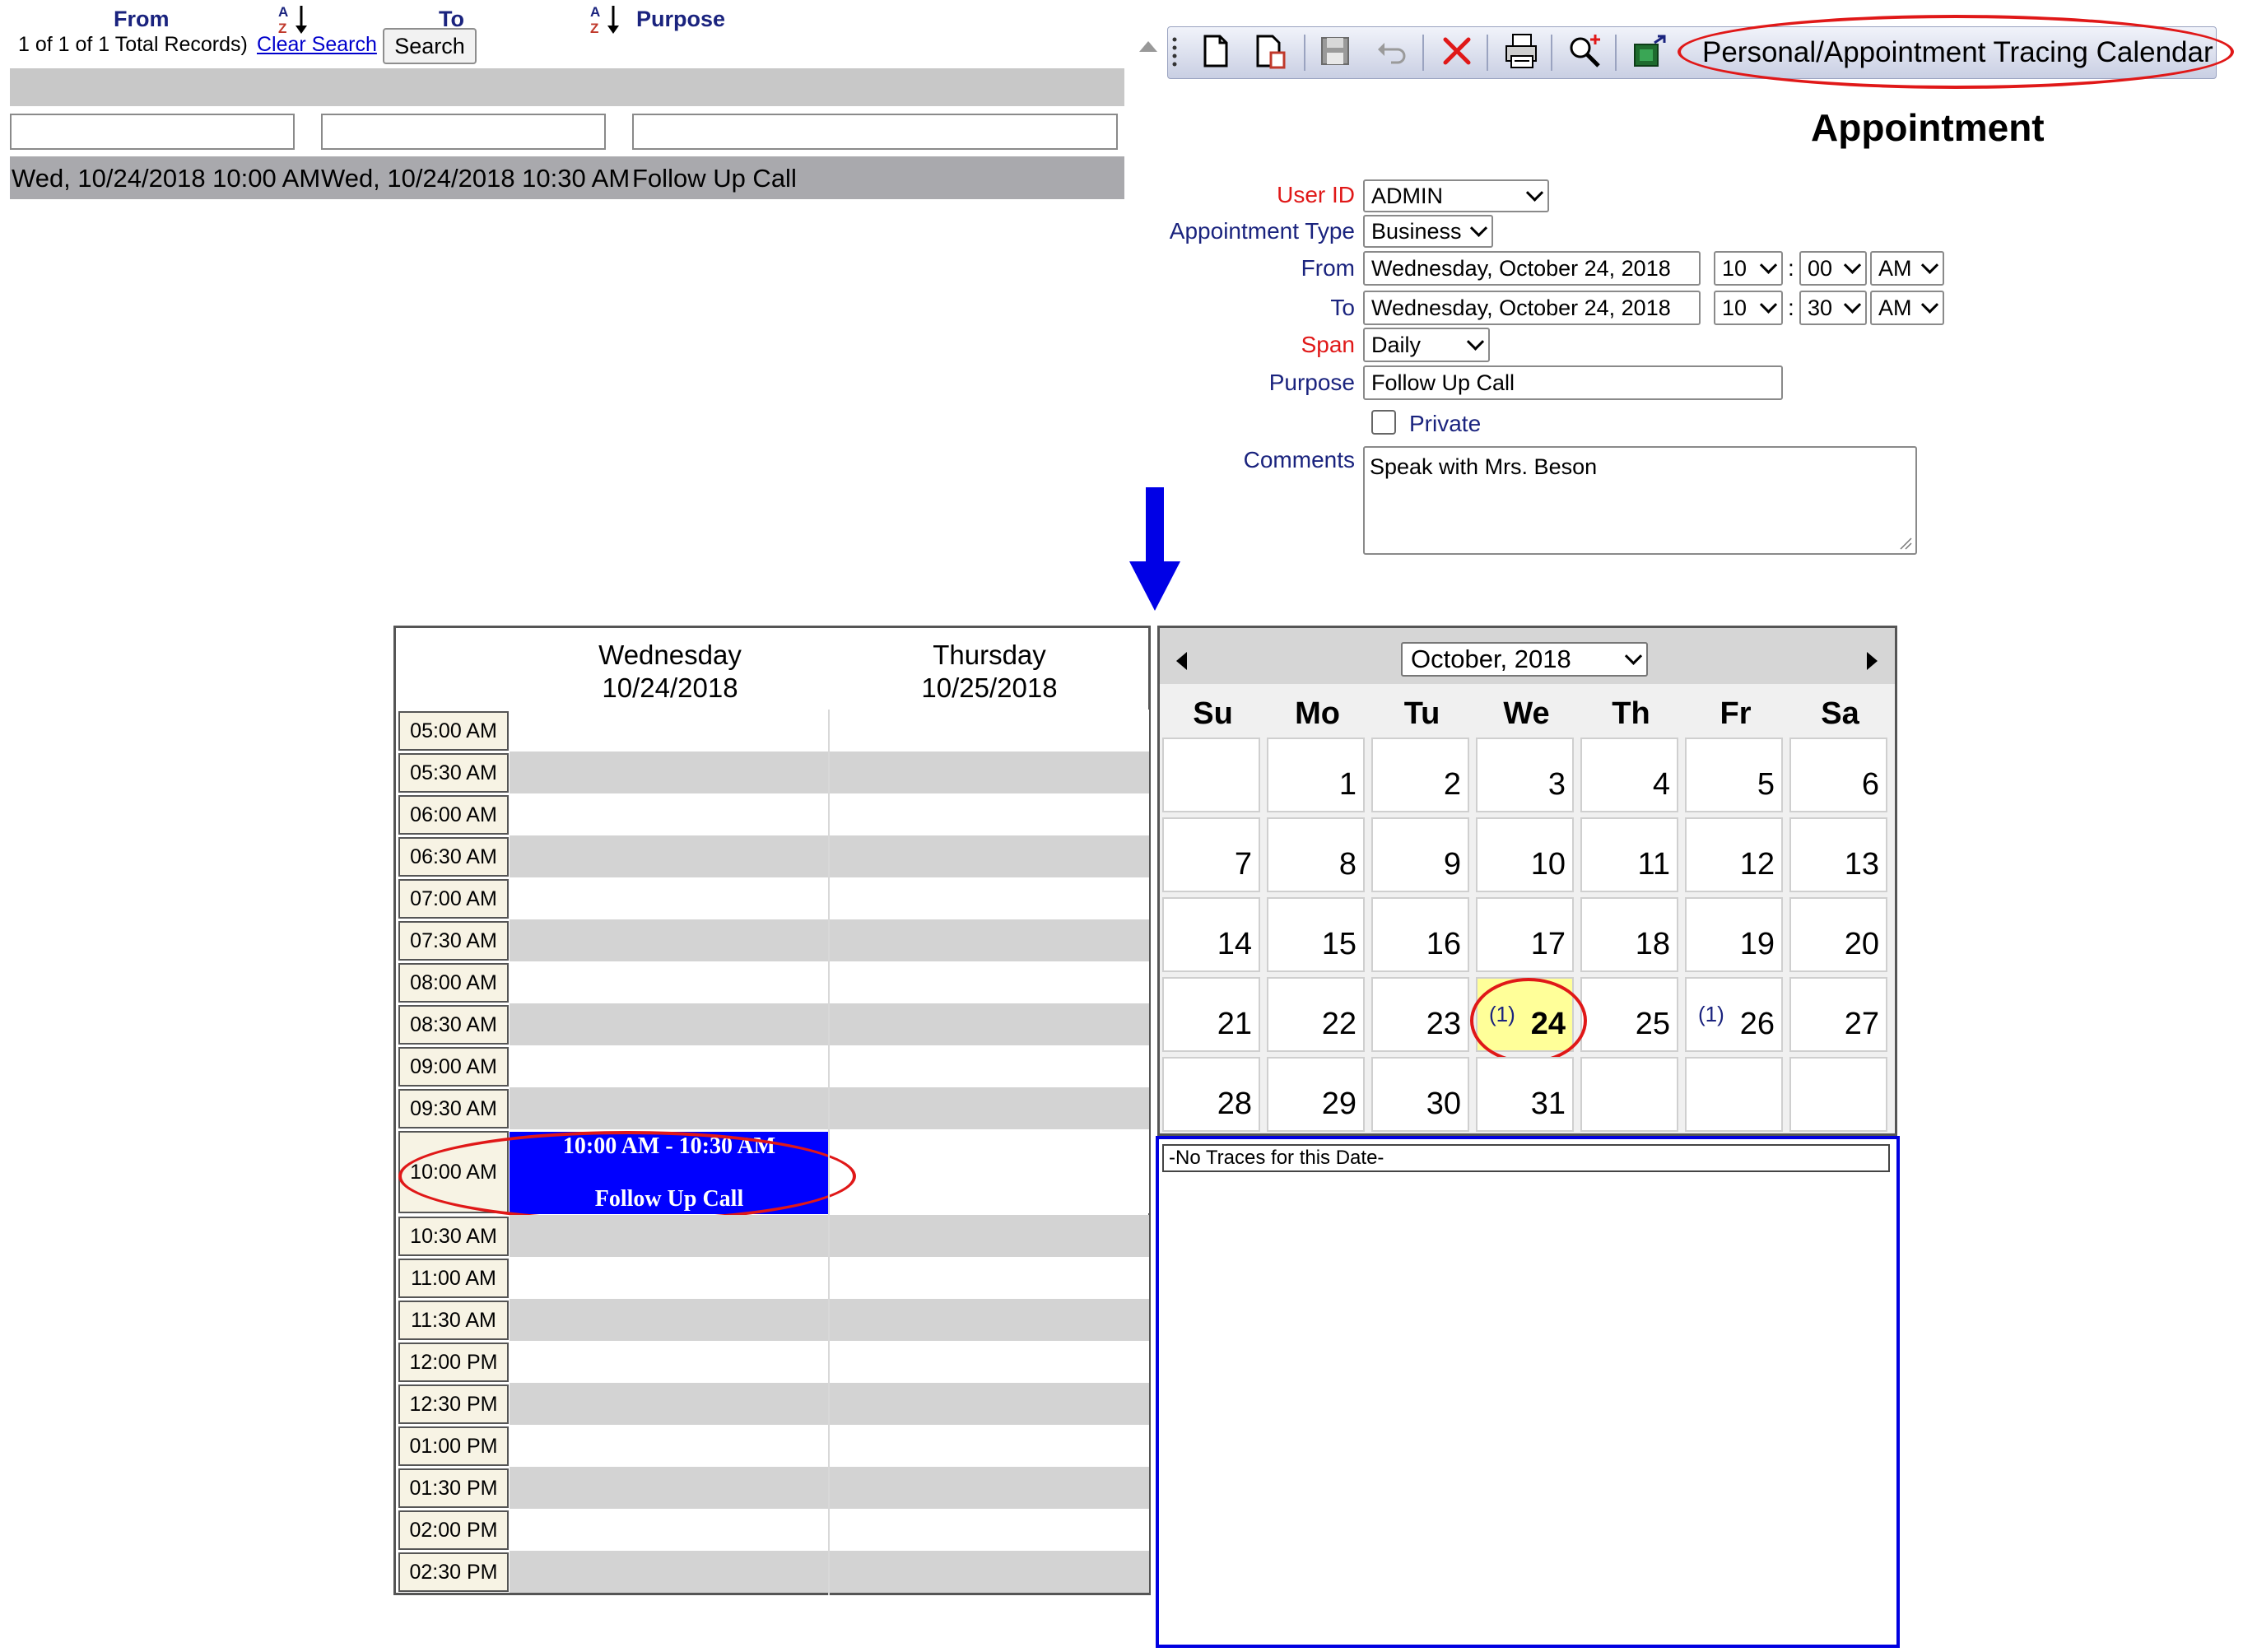  What do you see at coordinates (1215, 51) in the screenshot?
I see `new-icon` at bounding box center [1215, 51].